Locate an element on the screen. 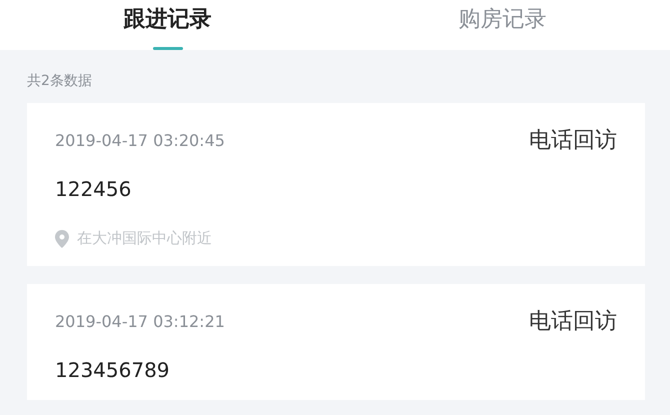 The height and width of the screenshot is (415, 670). record-time: 2019-04-17 03:20:45 is located at coordinates (140, 140).